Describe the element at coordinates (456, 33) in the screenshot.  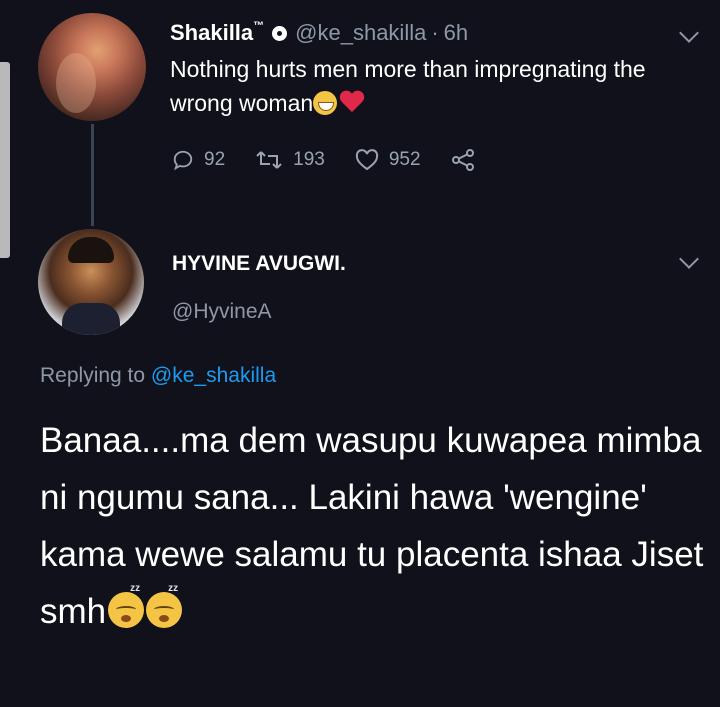
I see `tweet-timestamp: 6h` at that location.